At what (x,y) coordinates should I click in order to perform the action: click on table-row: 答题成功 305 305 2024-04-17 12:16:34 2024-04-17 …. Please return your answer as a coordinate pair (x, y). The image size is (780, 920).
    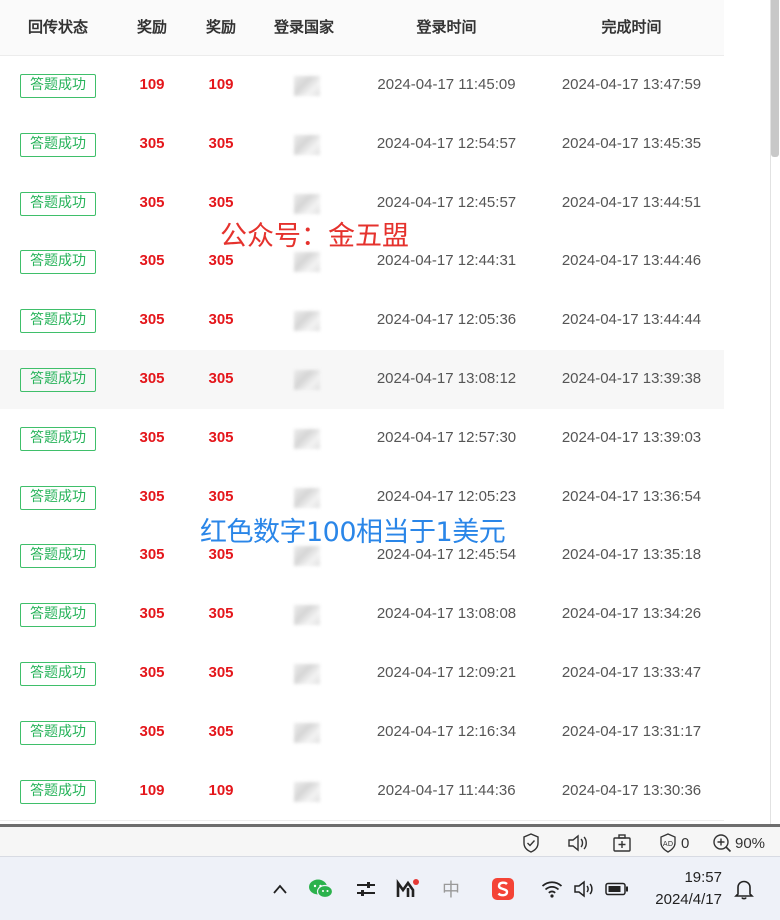
    Looking at the image, I should click on (362, 732).